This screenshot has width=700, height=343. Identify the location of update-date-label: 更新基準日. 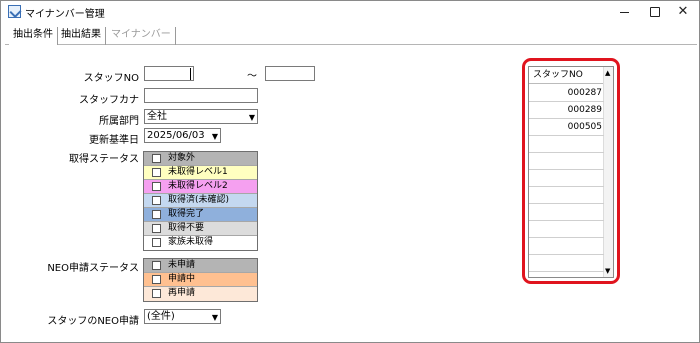
(114, 140).